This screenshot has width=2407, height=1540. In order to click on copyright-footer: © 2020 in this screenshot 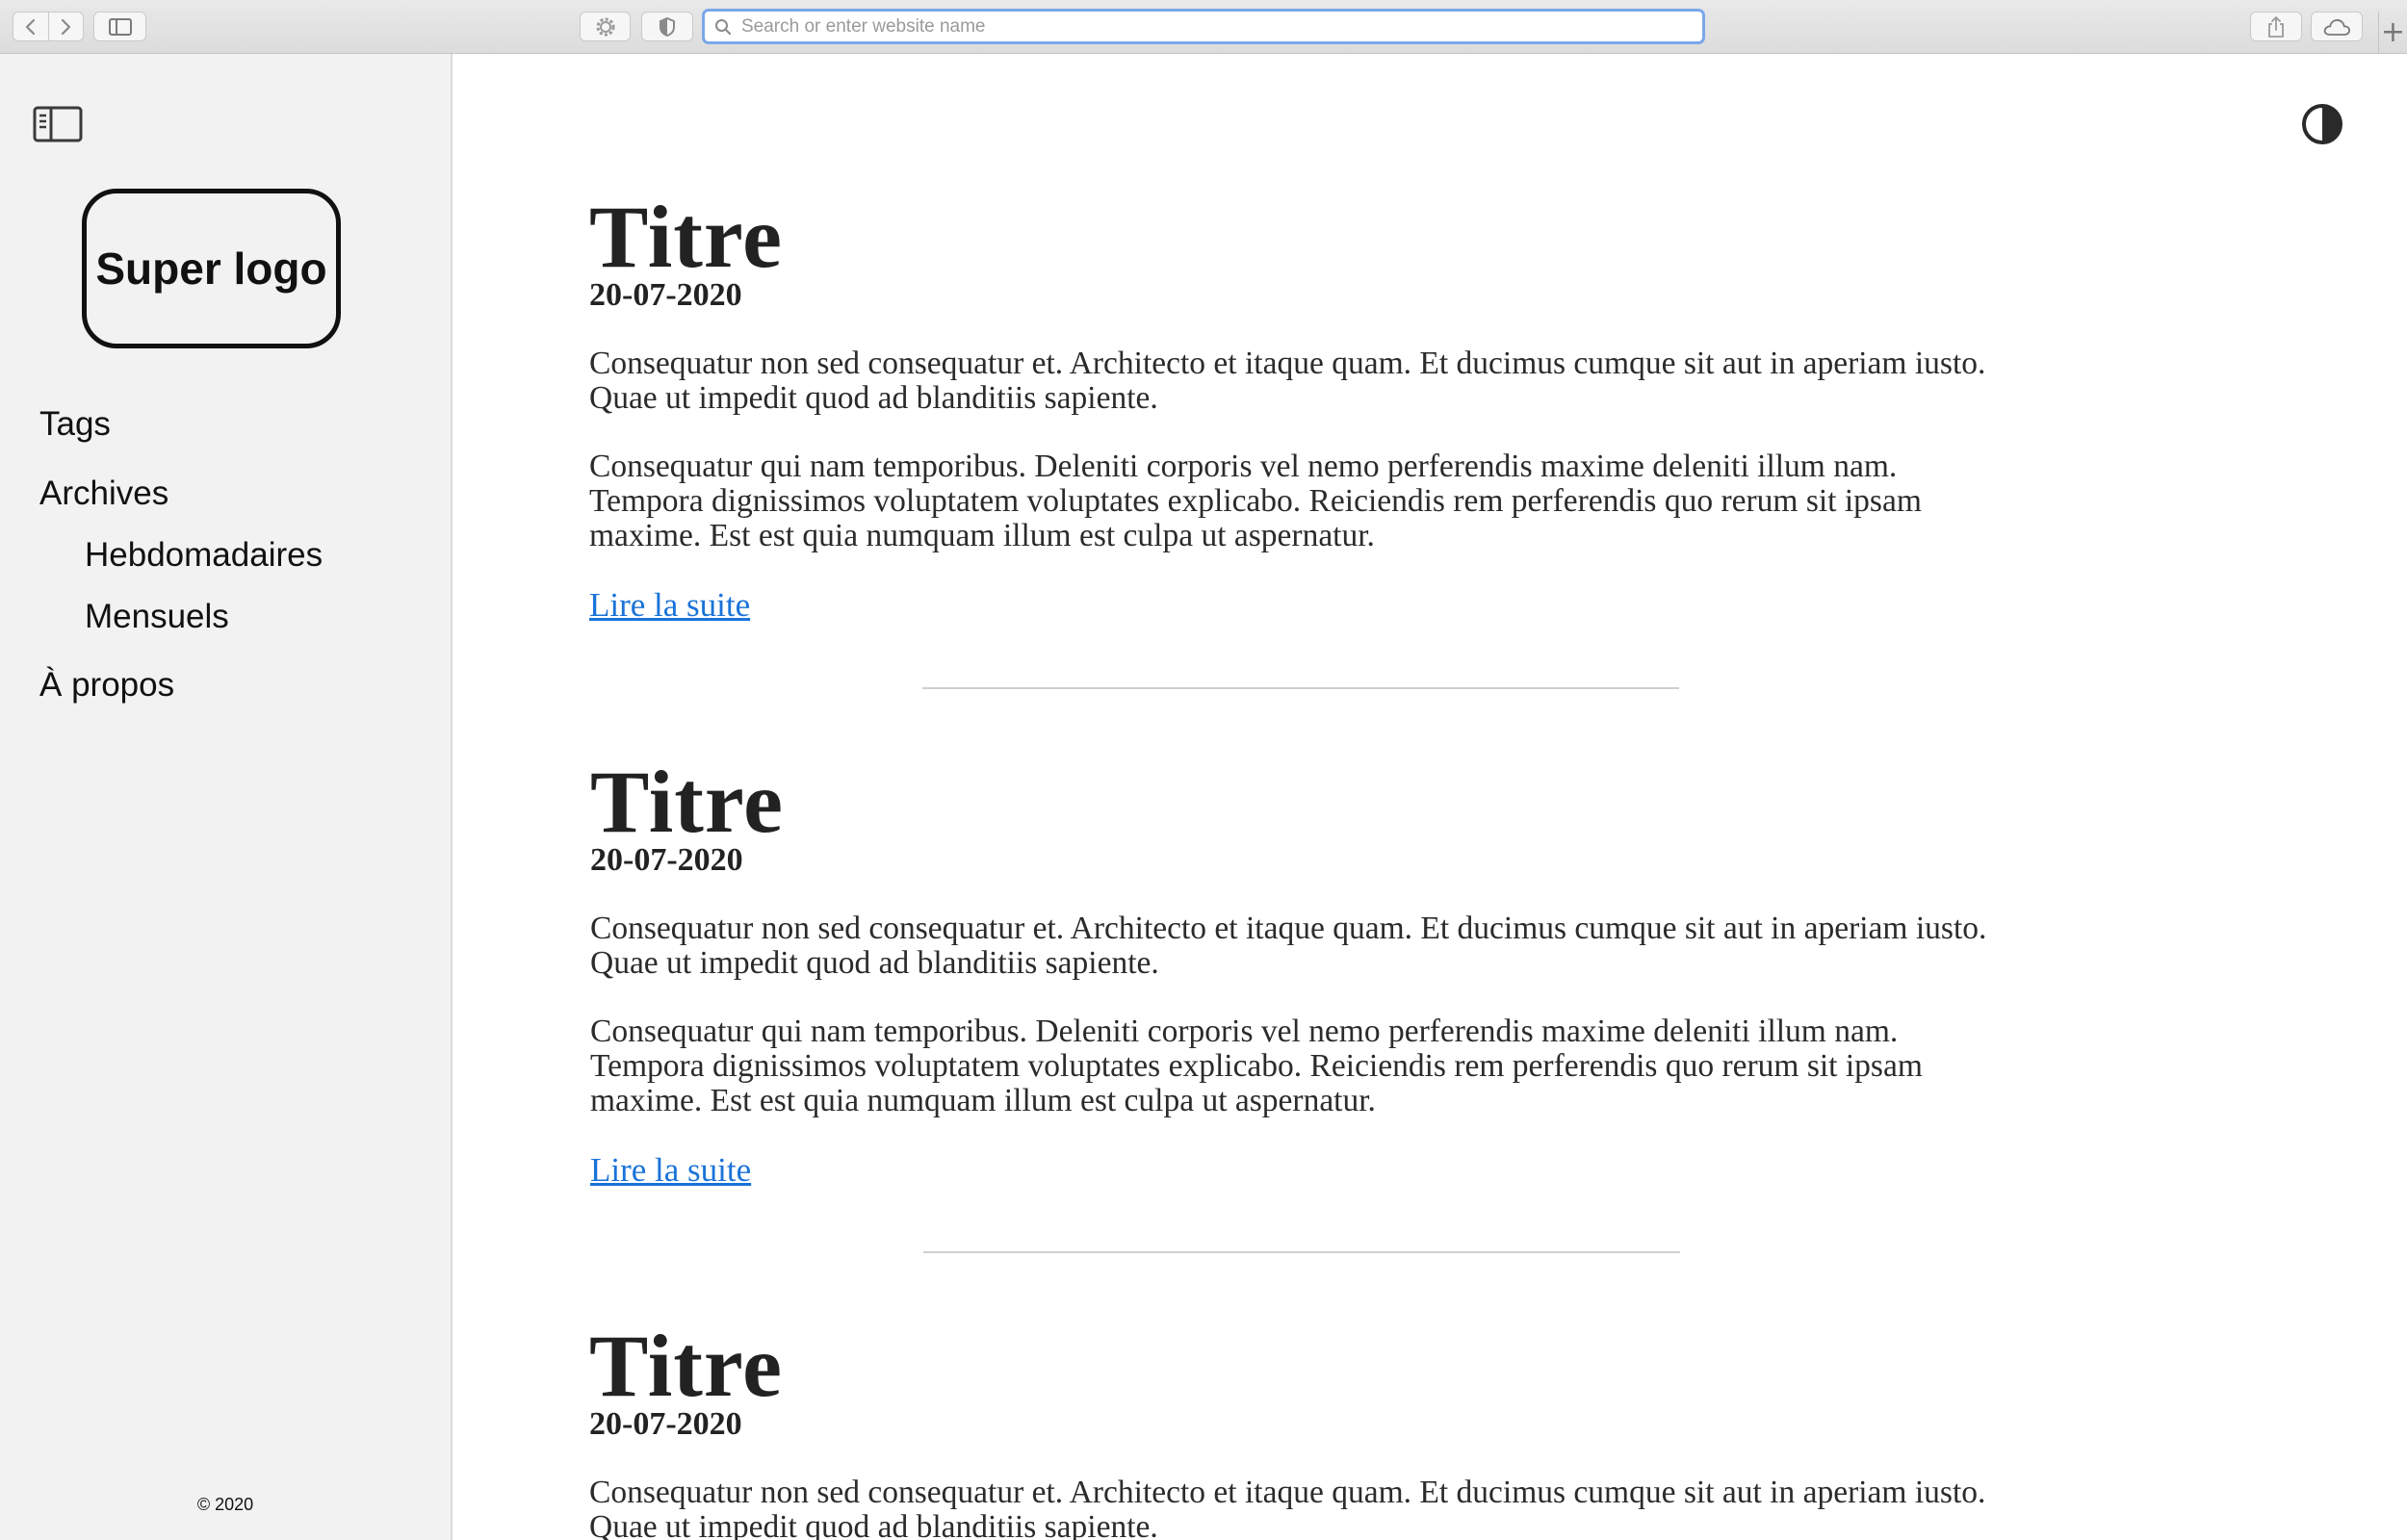, I will do `click(225, 1504)`.